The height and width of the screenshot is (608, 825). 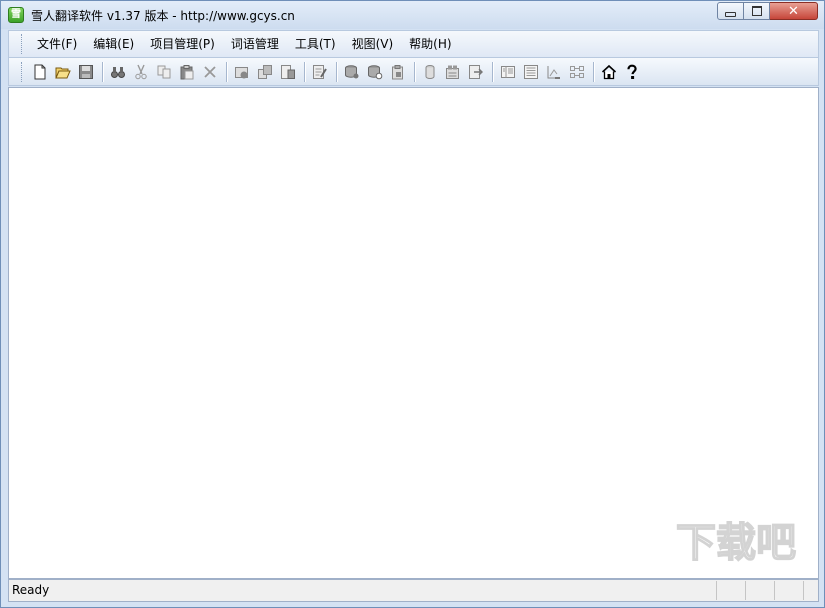 I want to click on db-add-icon, so click(x=352, y=71).